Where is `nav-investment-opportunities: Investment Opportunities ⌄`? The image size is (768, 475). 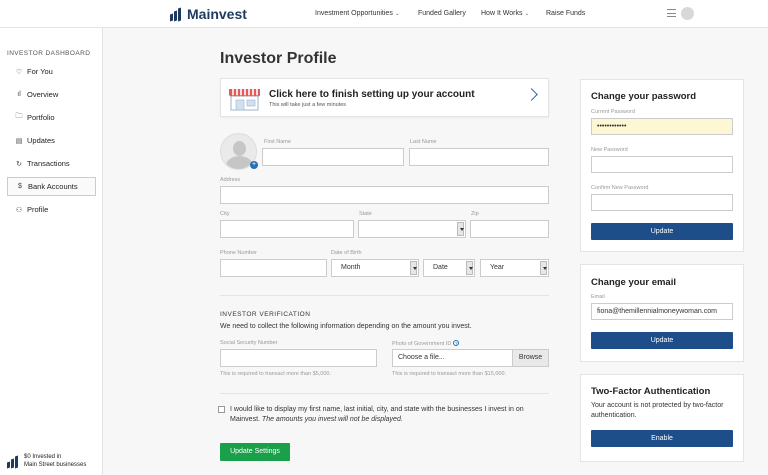 nav-investment-opportunities: Investment Opportunities ⌄ is located at coordinates (357, 13).